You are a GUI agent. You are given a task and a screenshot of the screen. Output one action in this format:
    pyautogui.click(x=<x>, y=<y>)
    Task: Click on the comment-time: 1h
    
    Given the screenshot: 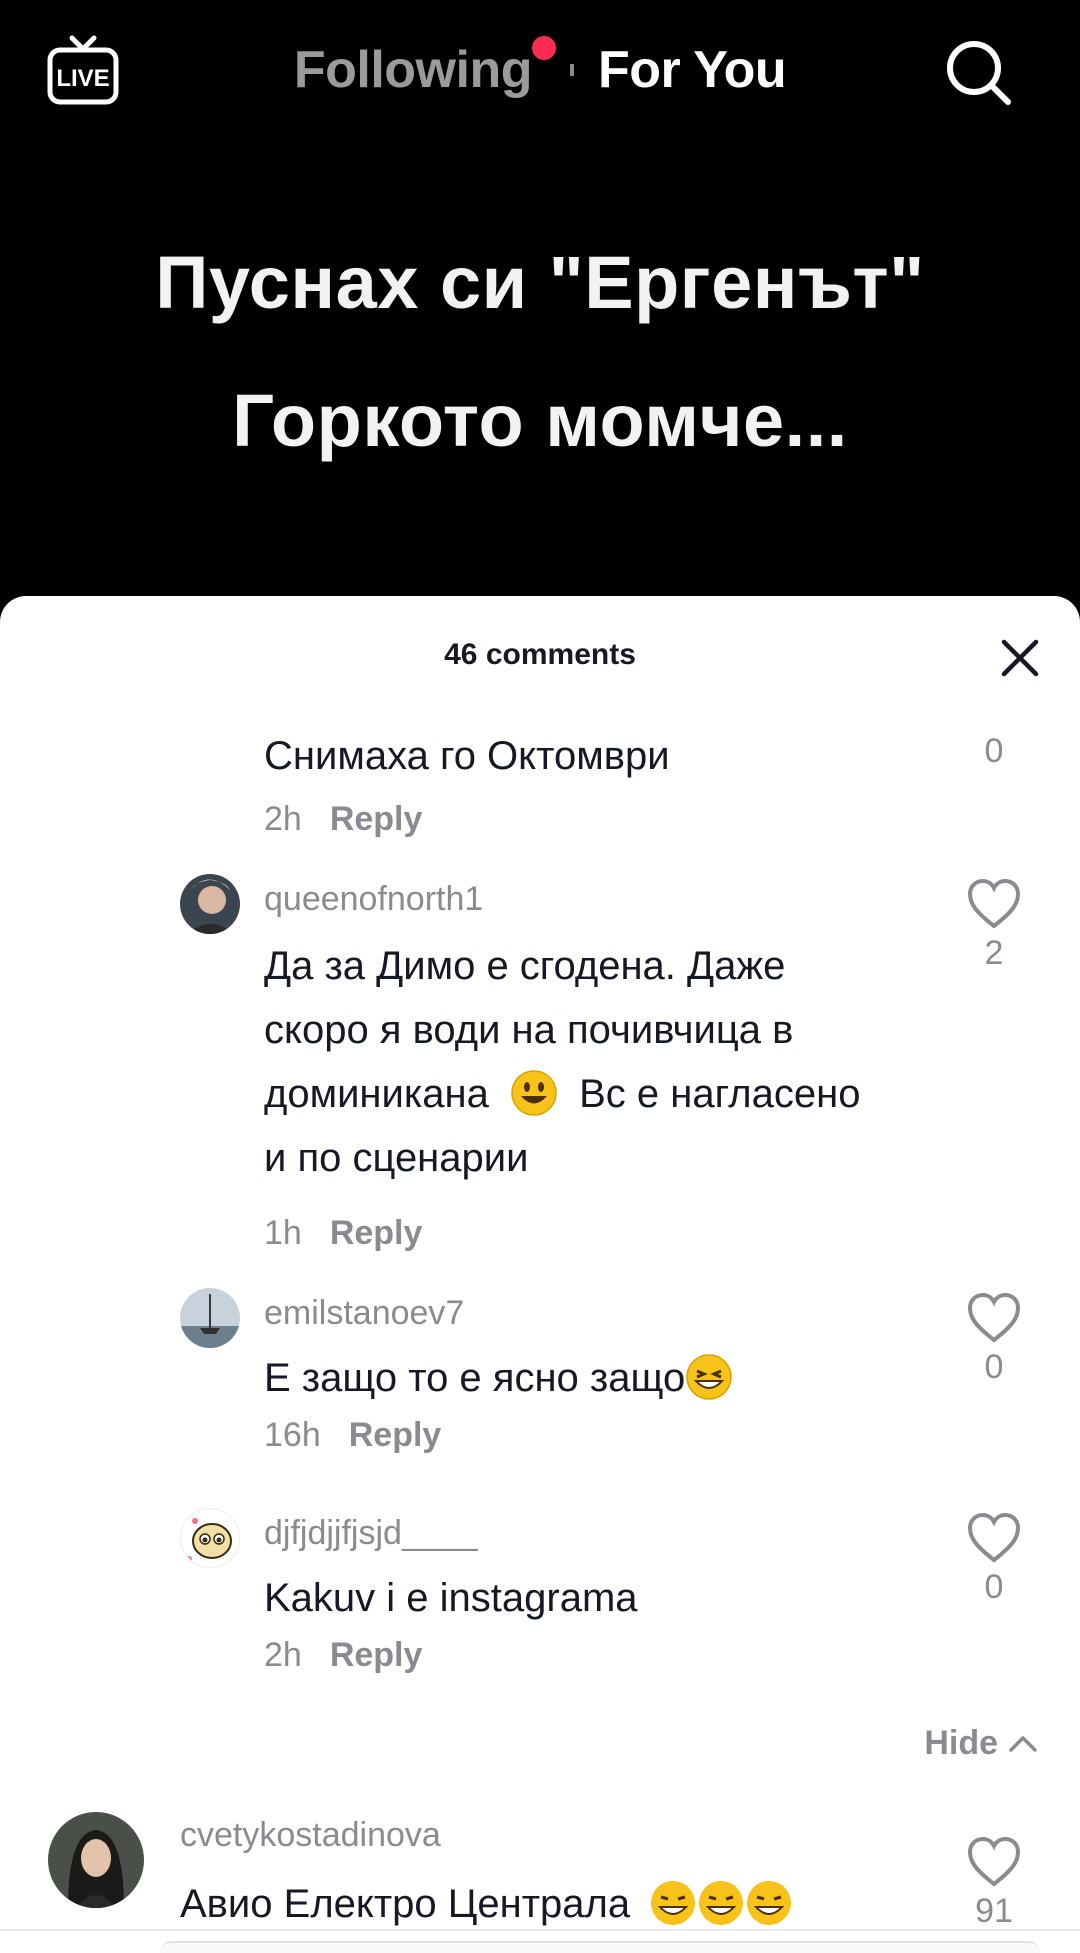 What is the action you would take?
    pyautogui.click(x=283, y=1233)
    